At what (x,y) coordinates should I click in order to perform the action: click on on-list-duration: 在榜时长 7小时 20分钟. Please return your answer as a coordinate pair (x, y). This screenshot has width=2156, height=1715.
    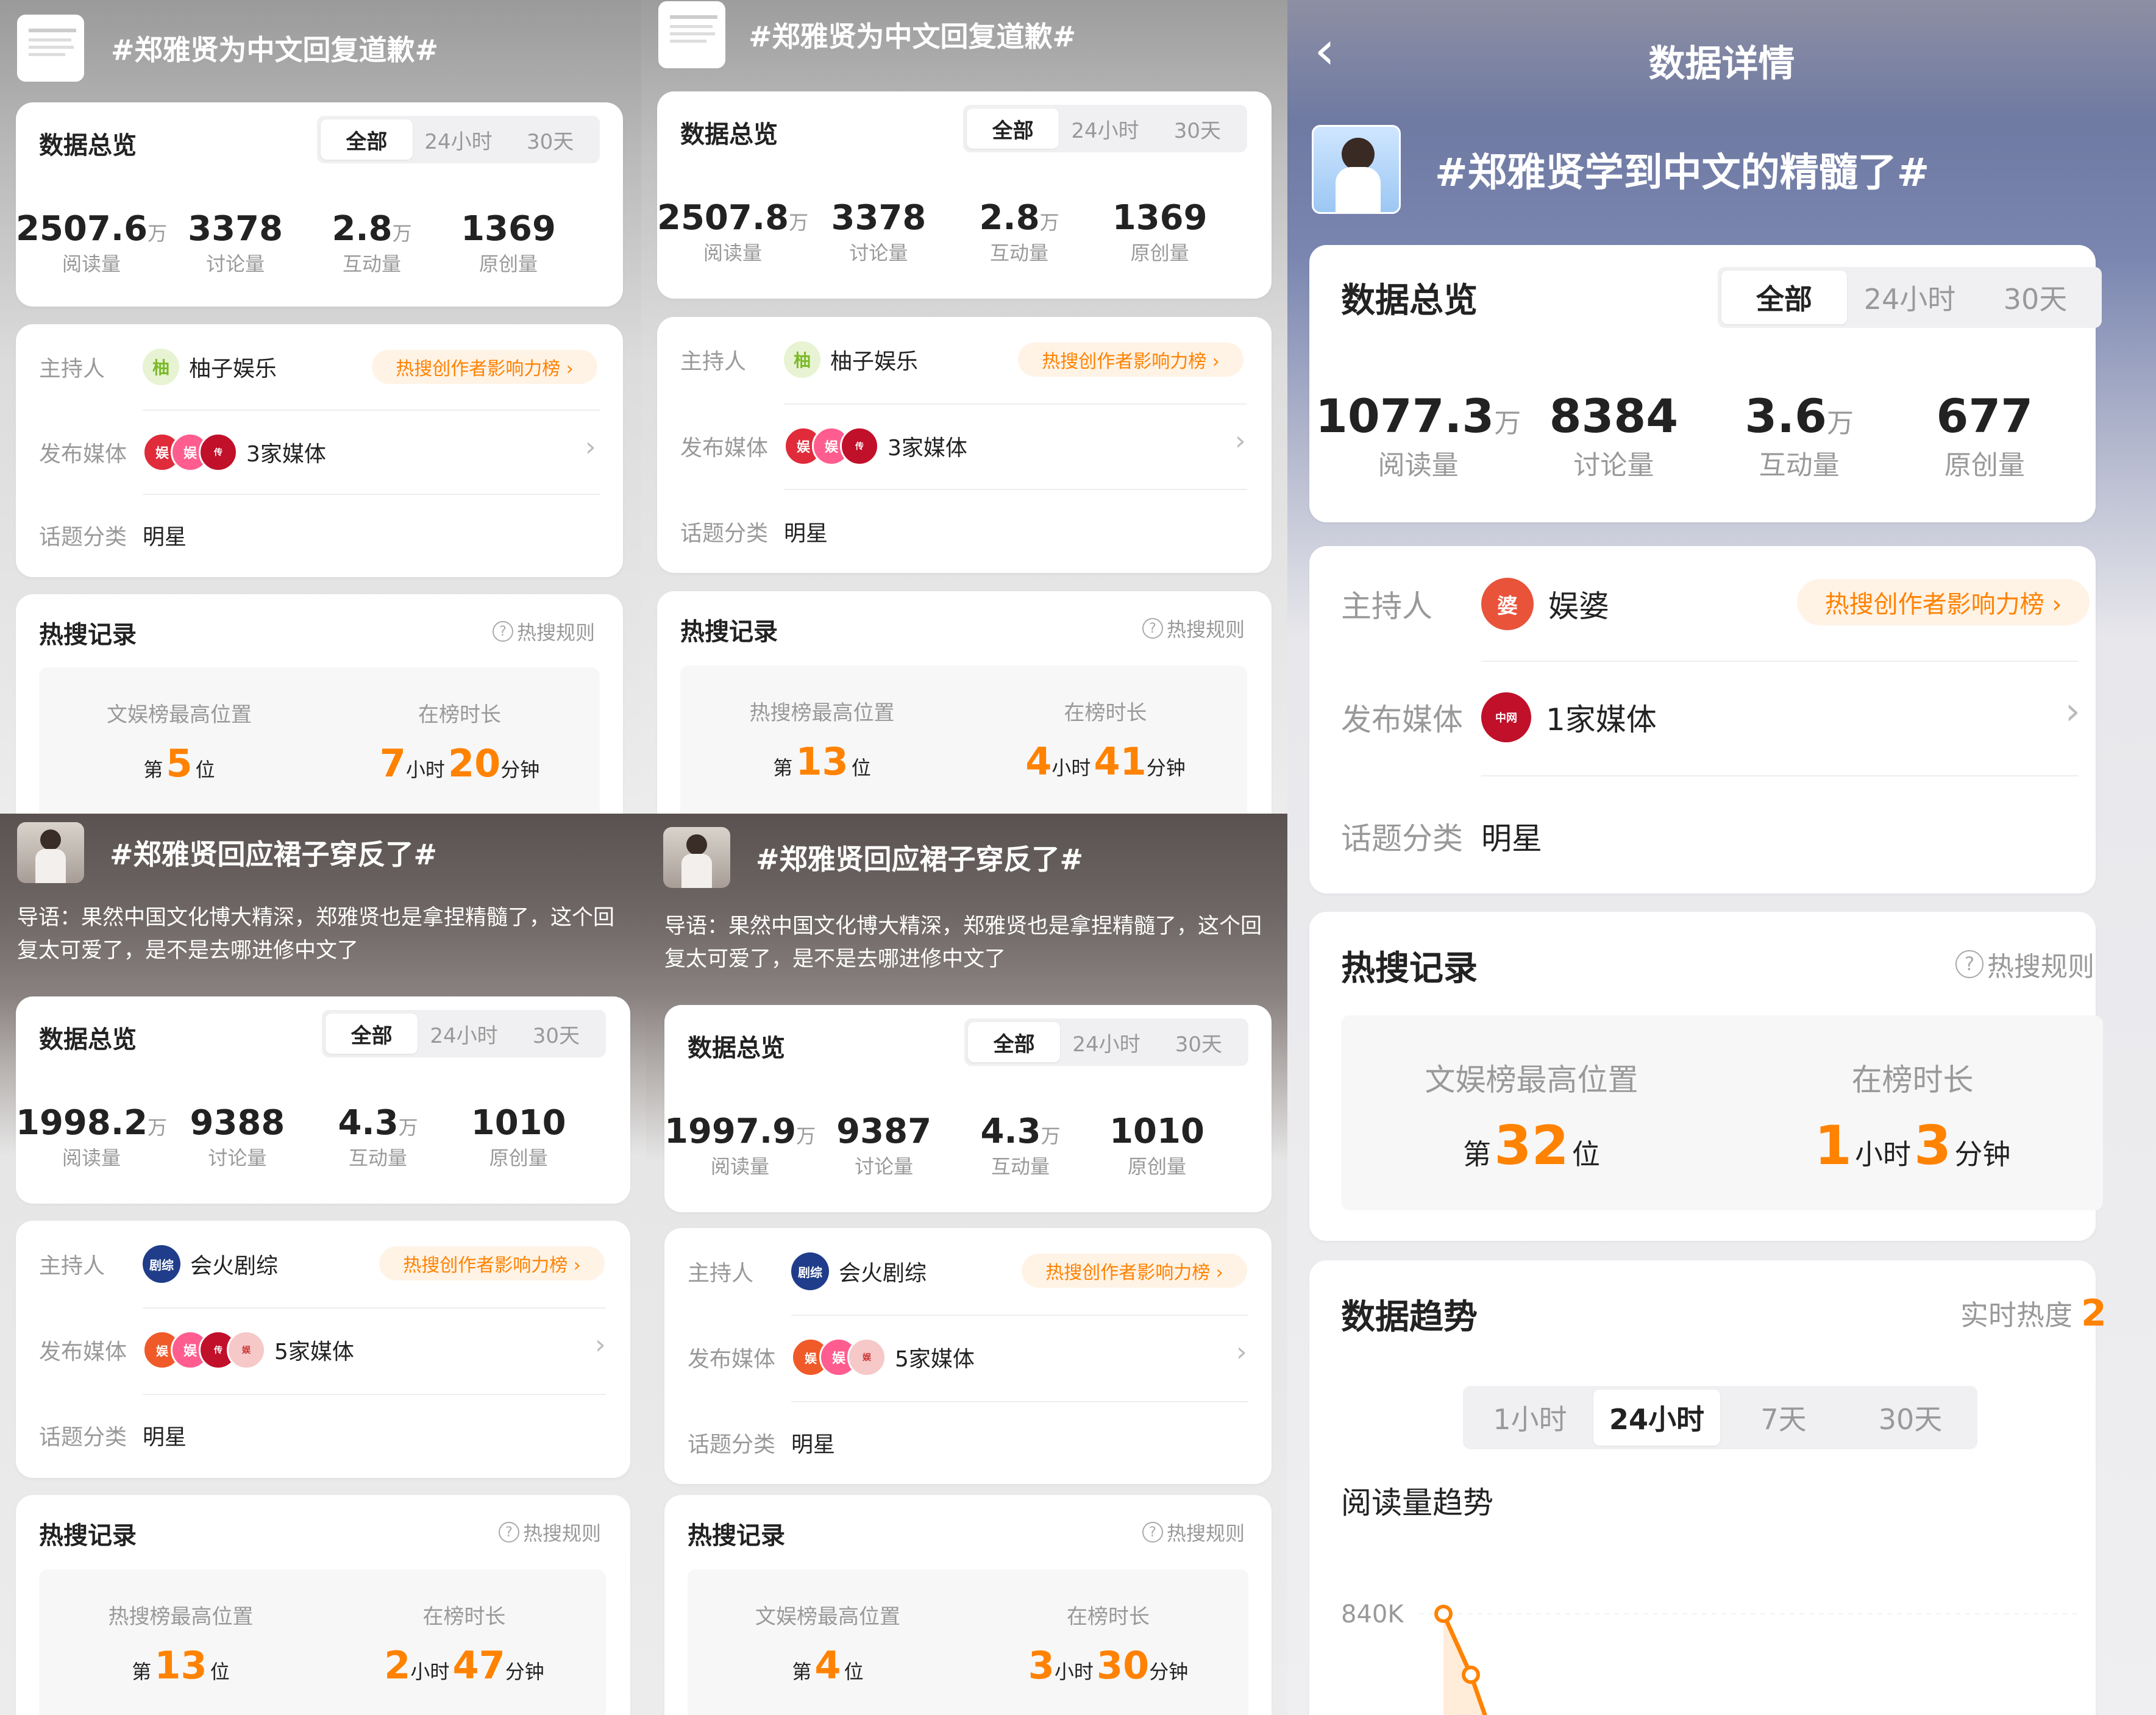
    Looking at the image, I should click on (459, 742).